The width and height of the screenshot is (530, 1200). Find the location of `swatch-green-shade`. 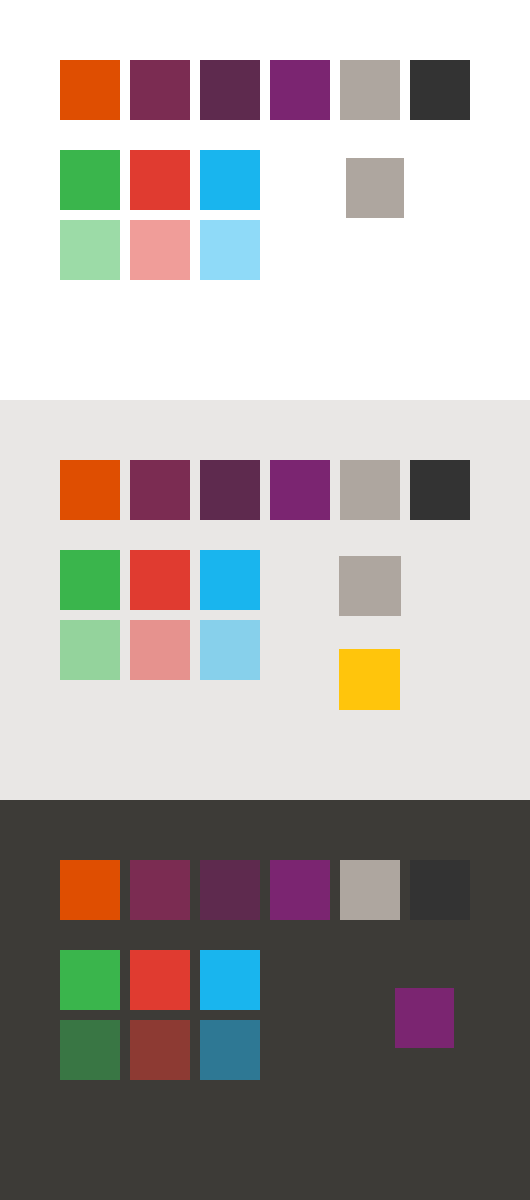

swatch-green-shade is located at coordinates (90, 1050).